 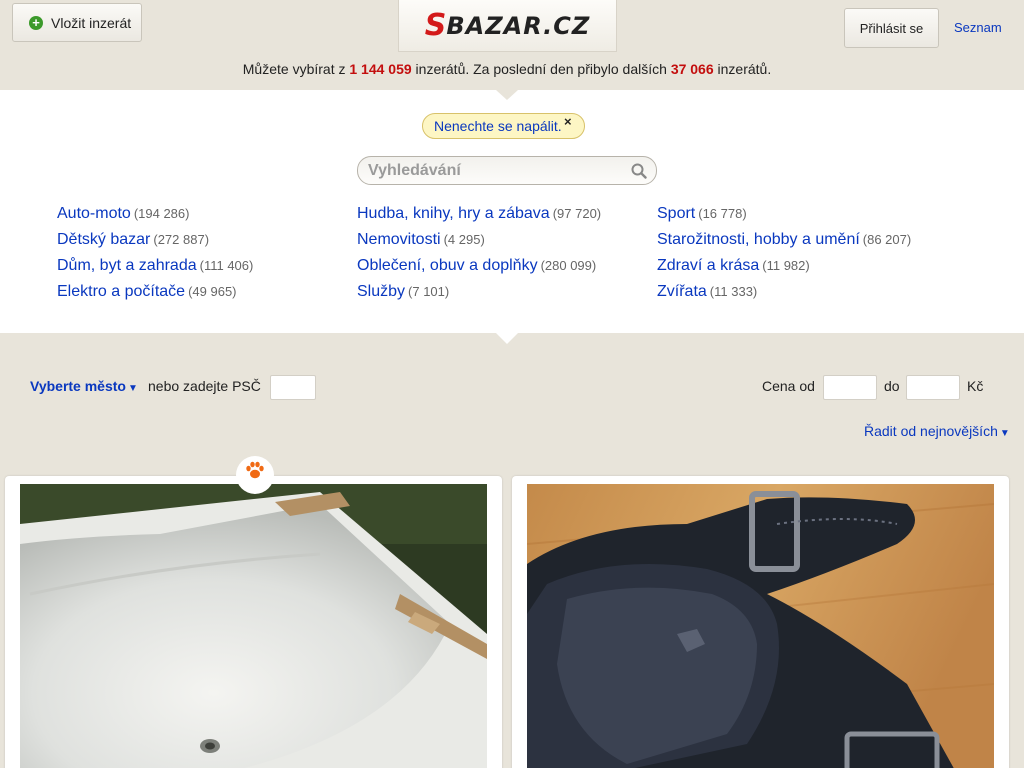 I want to click on category-zvirata: Zvířata (11 333), so click(x=707, y=292).